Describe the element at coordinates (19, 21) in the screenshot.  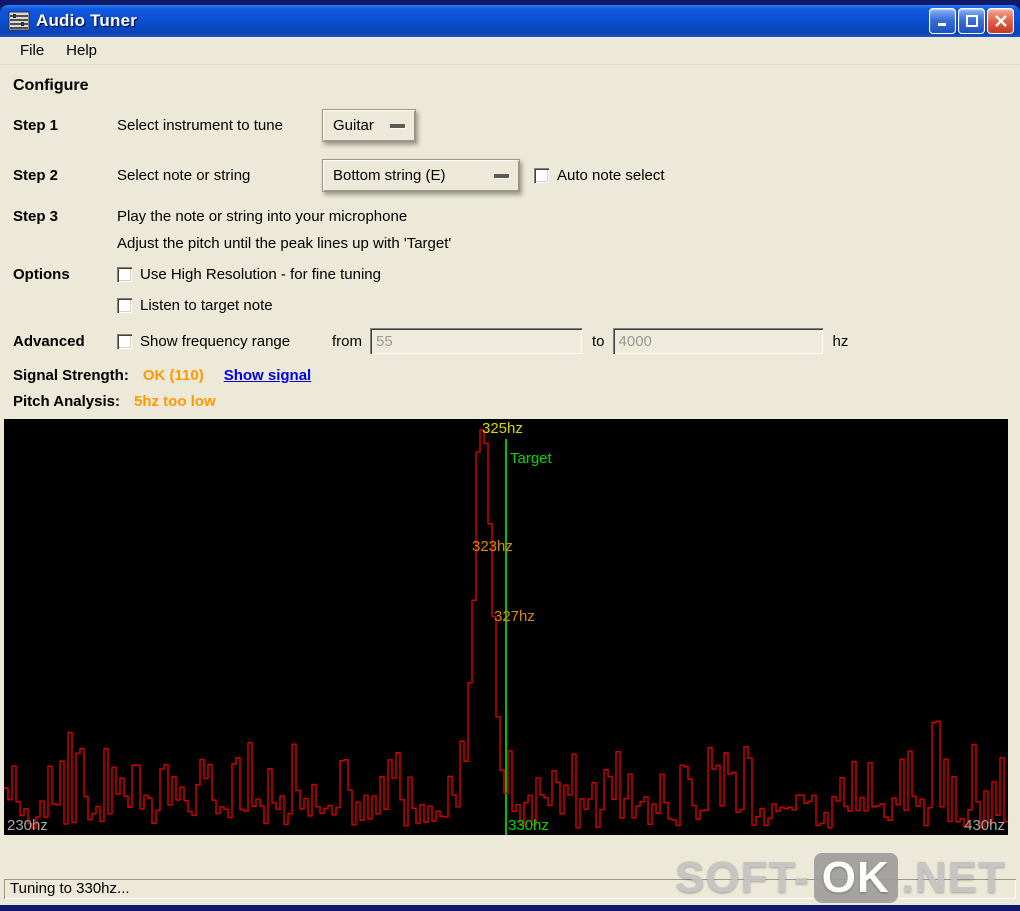
I see `app-icon` at that location.